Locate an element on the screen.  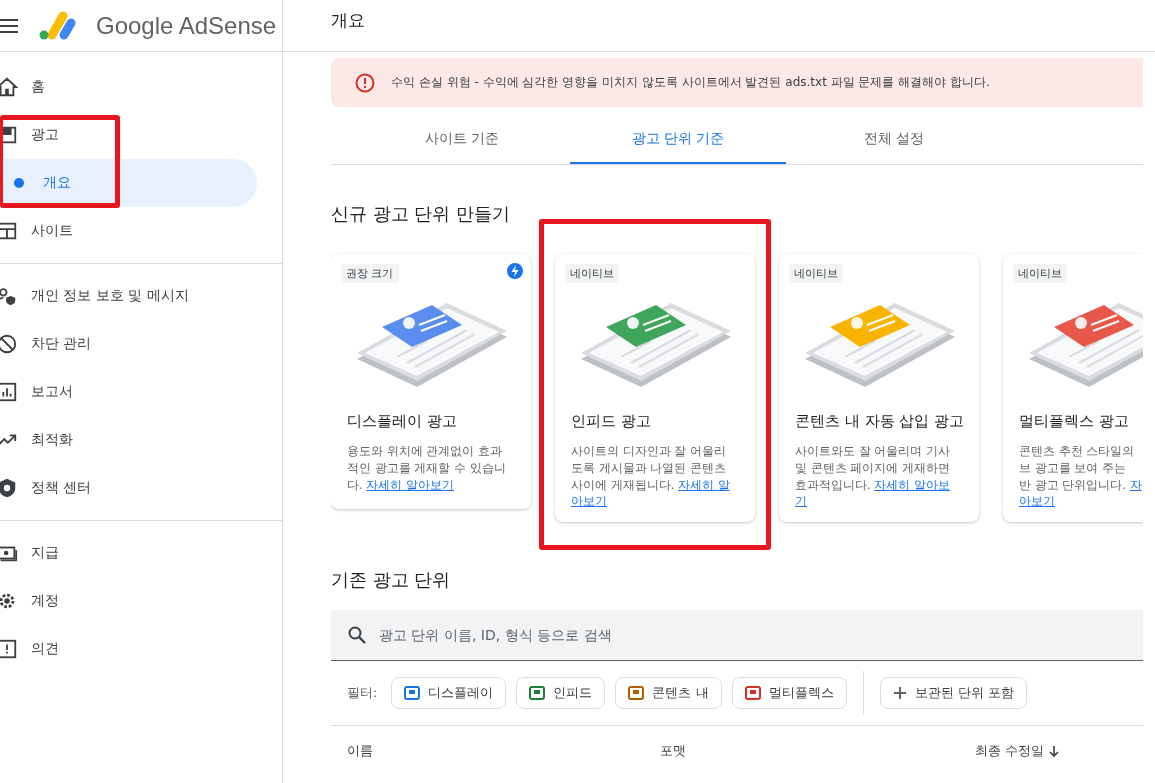
filter-label: 필터: is located at coordinates (362, 692).